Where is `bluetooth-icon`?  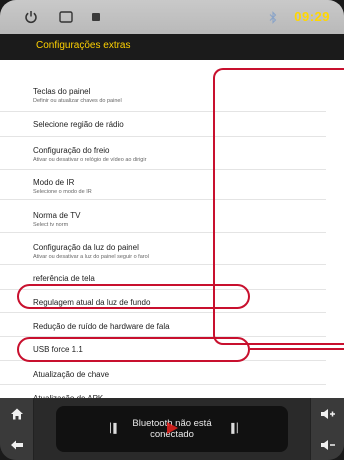 bluetooth-icon is located at coordinates (273, 17).